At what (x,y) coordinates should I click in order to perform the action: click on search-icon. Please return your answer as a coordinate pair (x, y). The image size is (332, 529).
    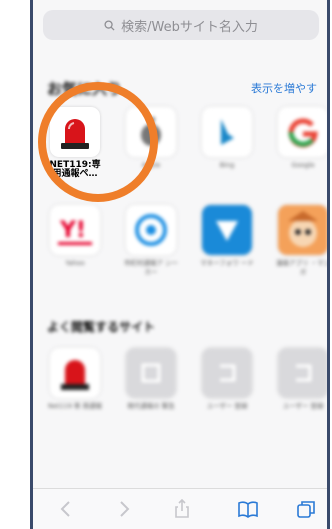
    Looking at the image, I should click on (109, 25).